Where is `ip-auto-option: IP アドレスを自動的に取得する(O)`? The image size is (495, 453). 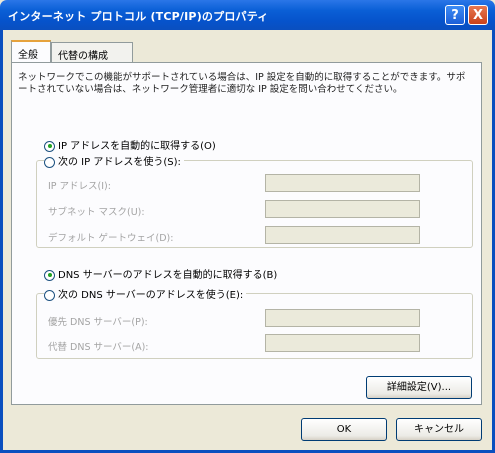
ip-auto-option: IP アドレスを自動的に取得する(O) is located at coordinates (130, 144).